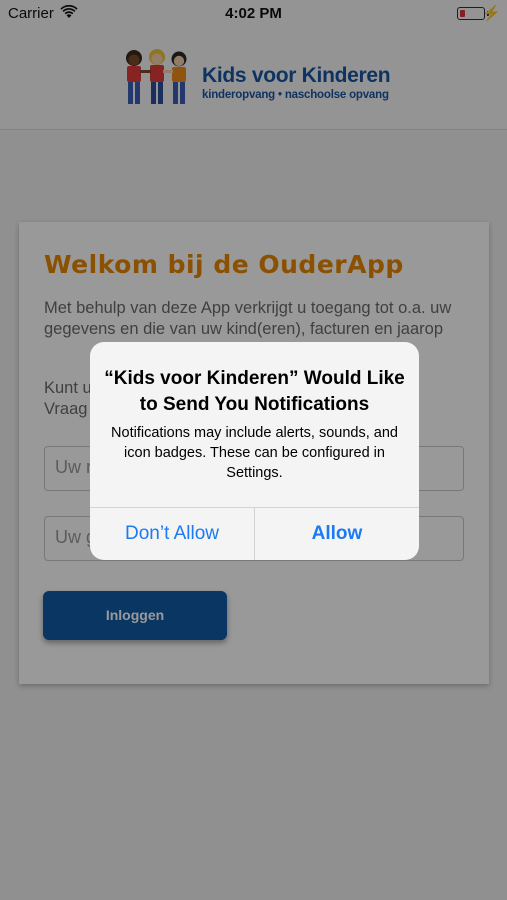 Image resolution: width=507 pixels, height=900 pixels. Describe the element at coordinates (337, 534) in the screenshot. I see `allow-button: Allow` at that location.